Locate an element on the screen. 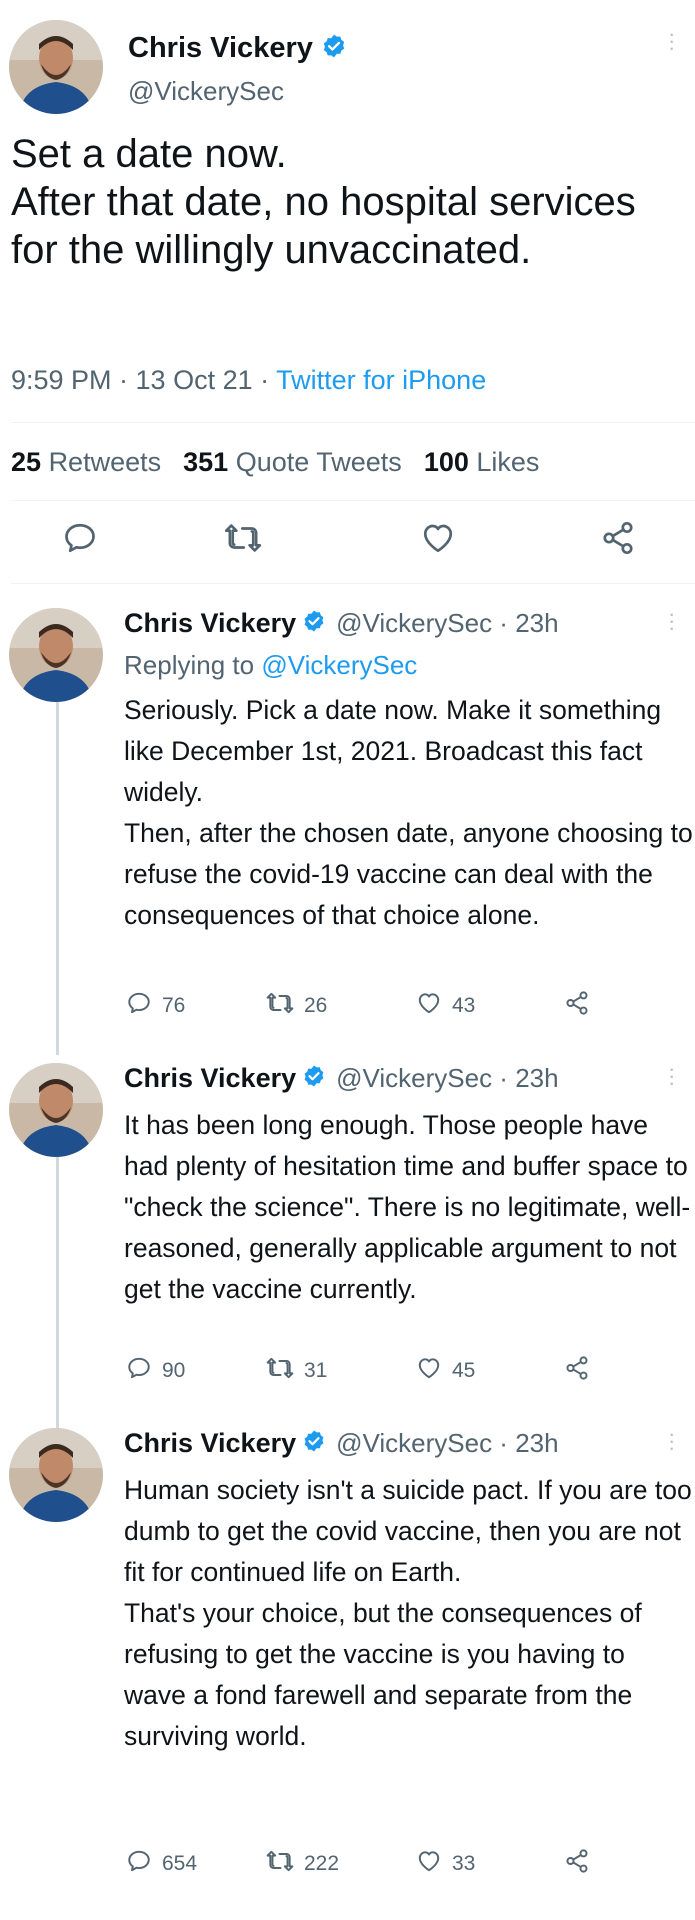  tweet-meta: 9:59 PM · 13 Oct 21 · Twitter for iPhone is located at coordinates (248, 380).